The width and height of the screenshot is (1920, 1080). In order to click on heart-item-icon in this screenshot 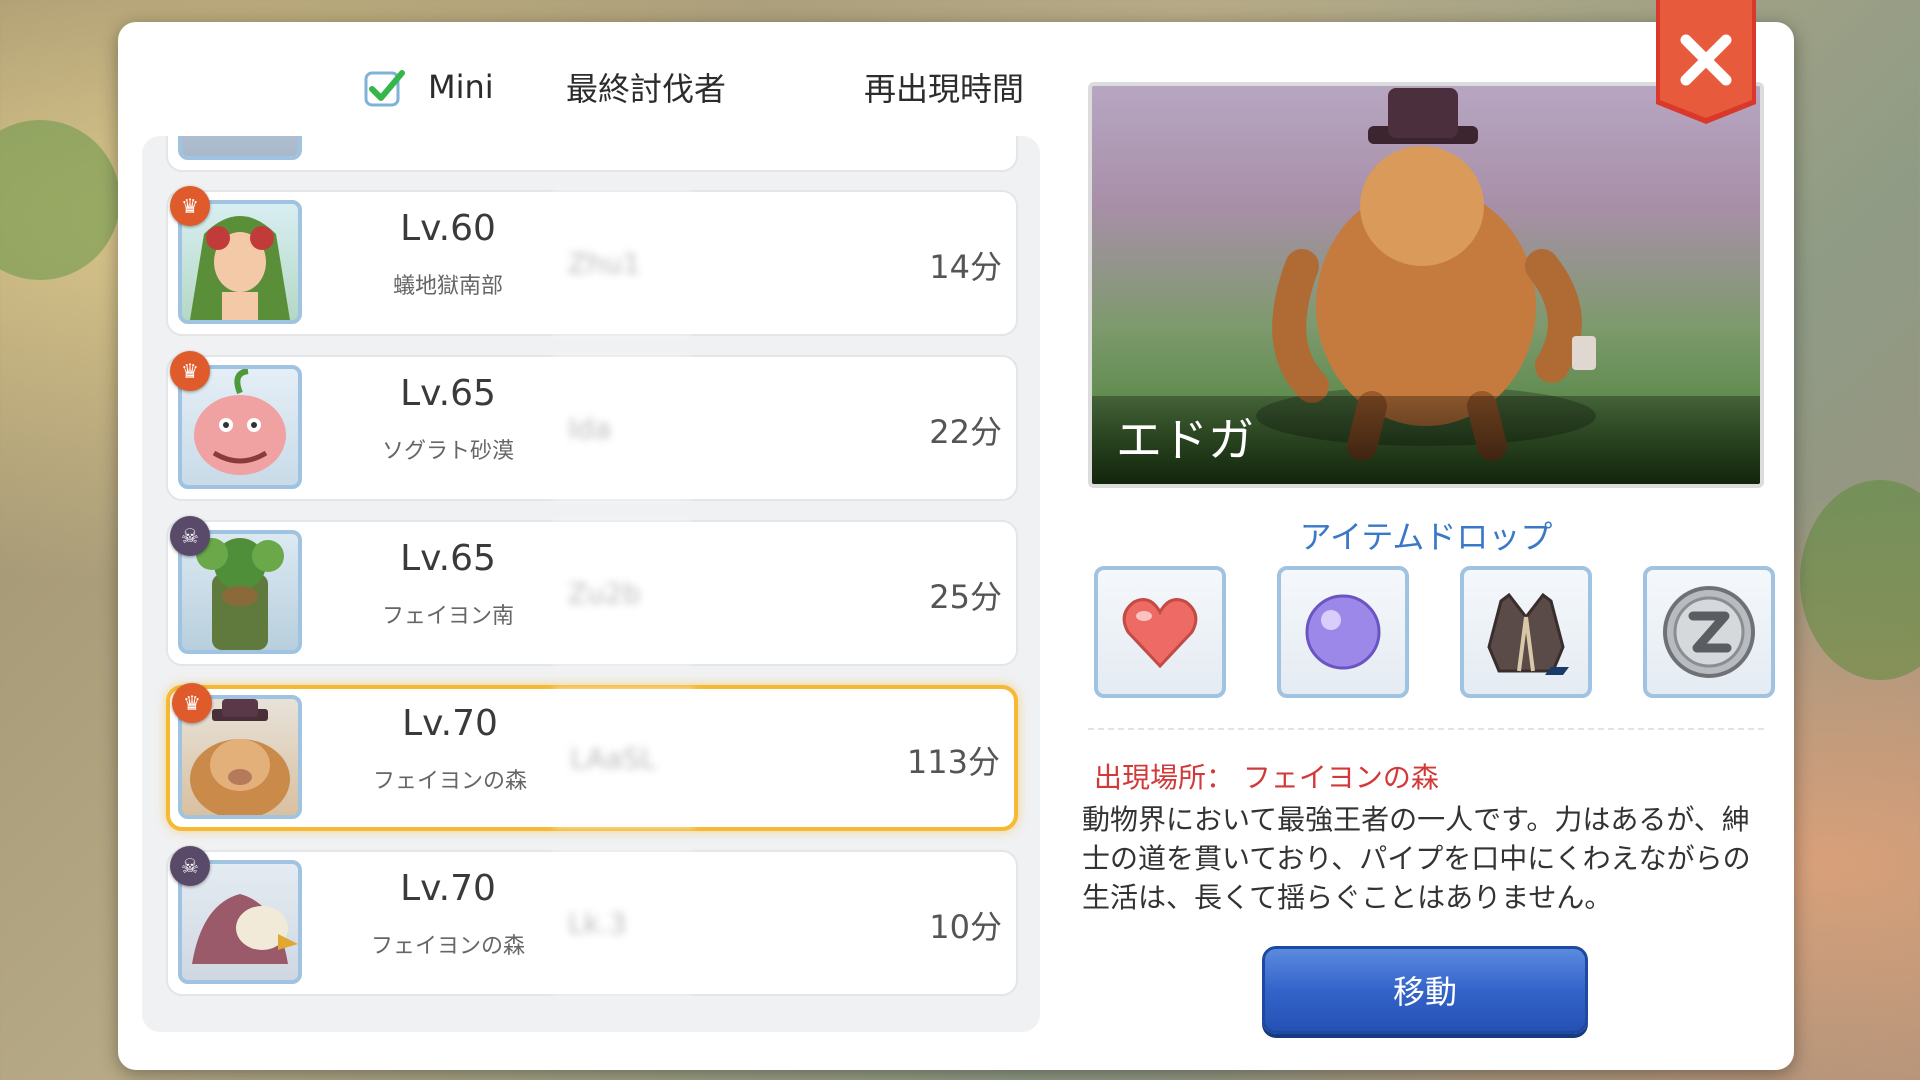, I will do `click(1160, 633)`.